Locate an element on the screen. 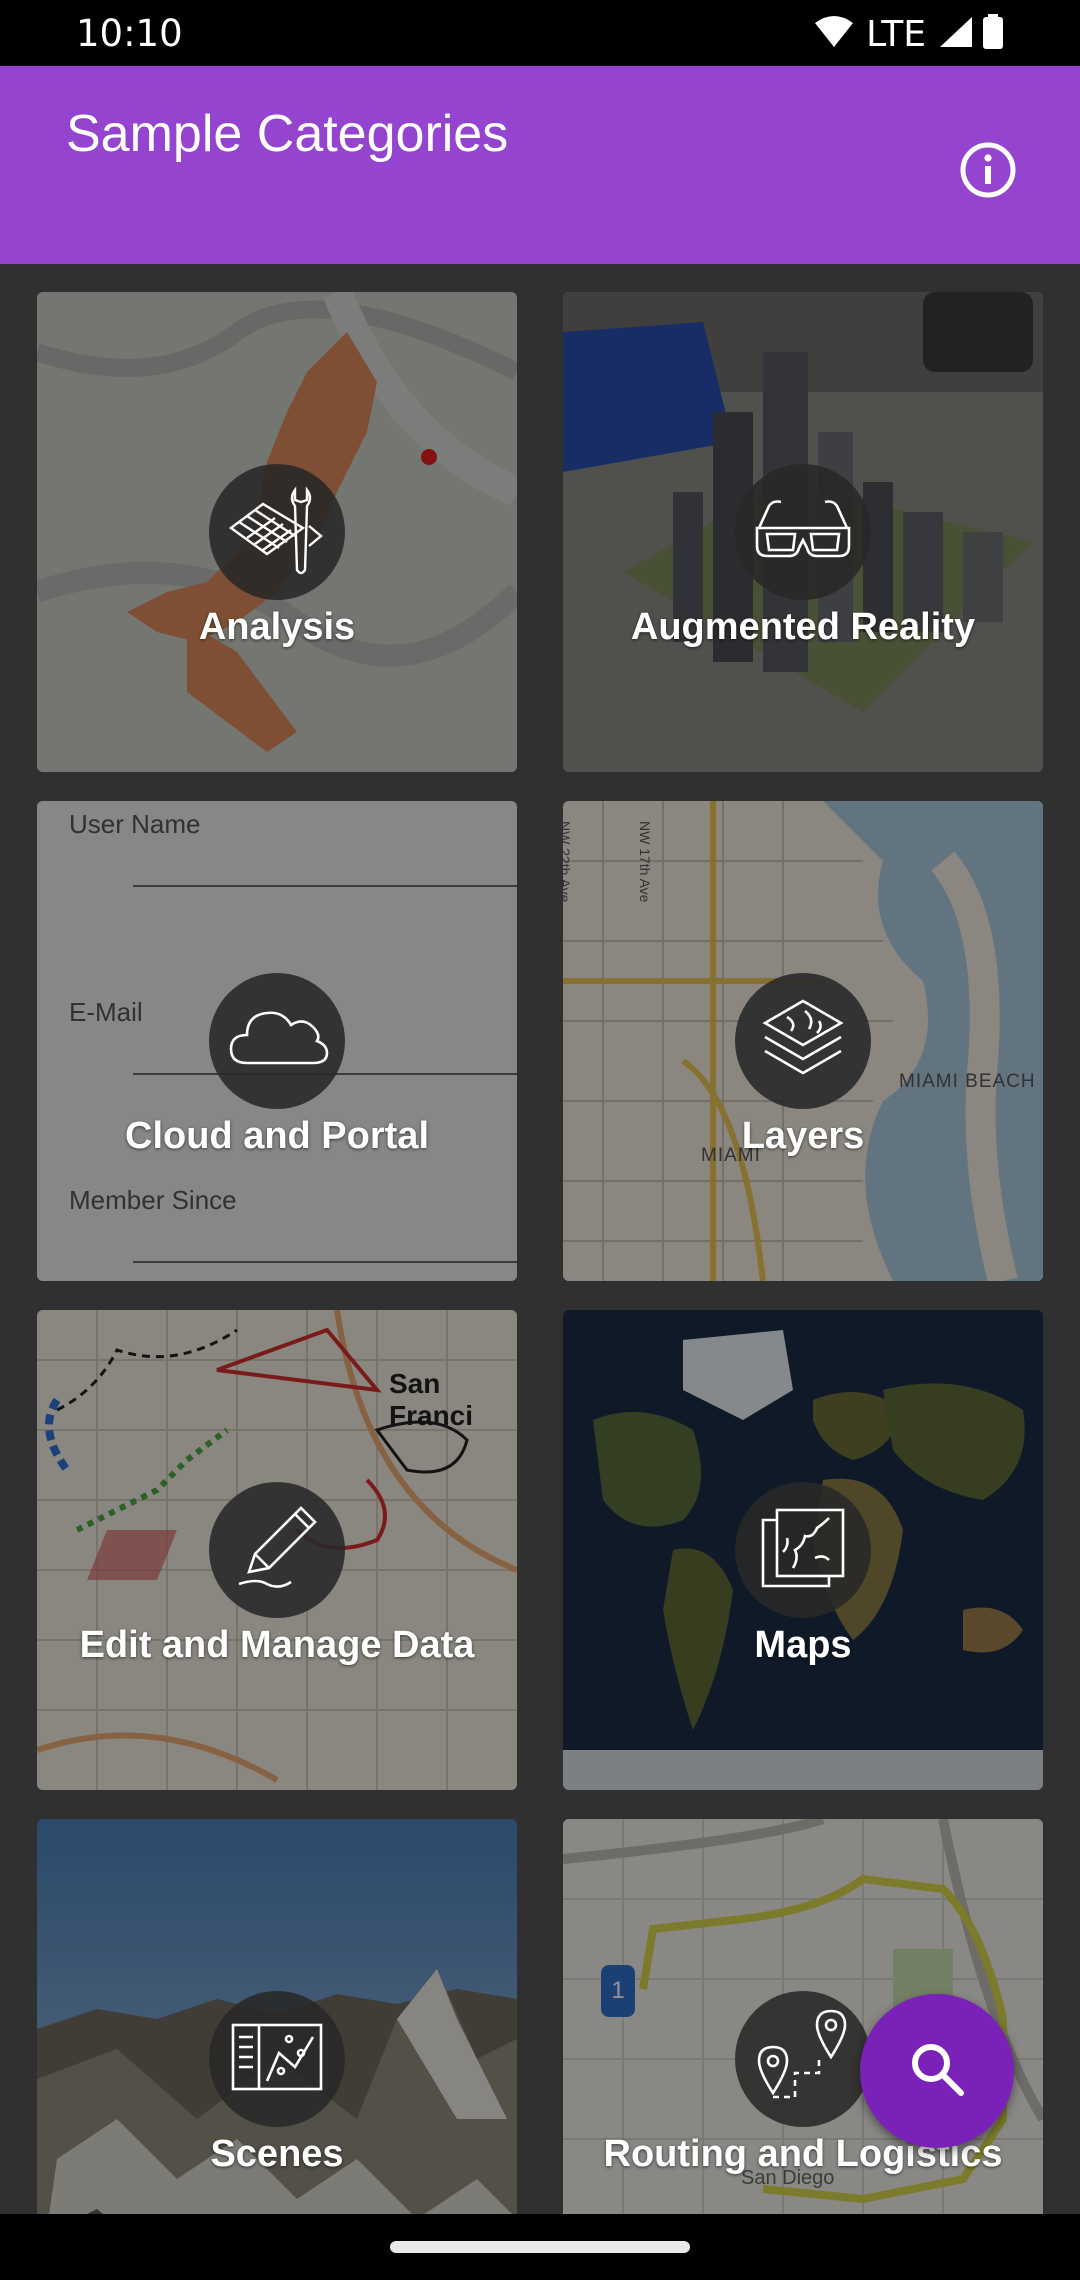 The height and width of the screenshot is (2280, 1080). layers-icon is located at coordinates (803, 1041).